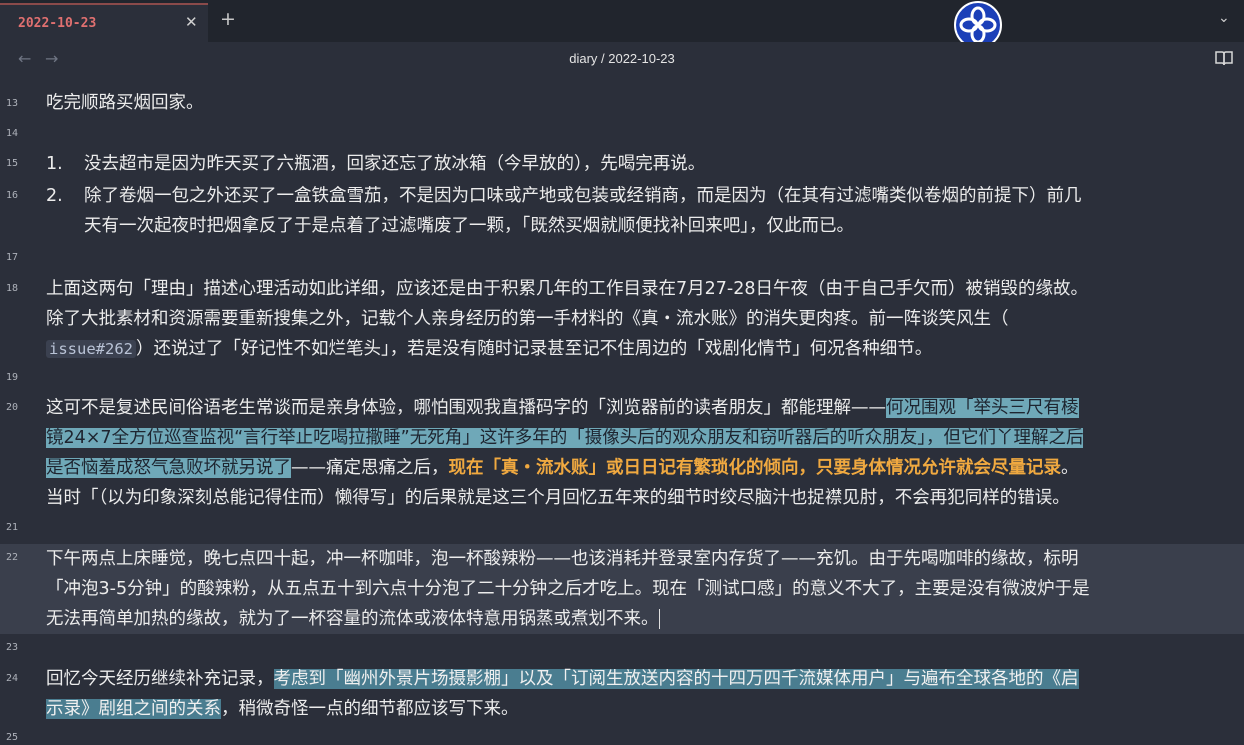  What do you see at coordinates (12, 288) in the screenshot?
I see `line-number: 18` at bounding box center [12, 288].